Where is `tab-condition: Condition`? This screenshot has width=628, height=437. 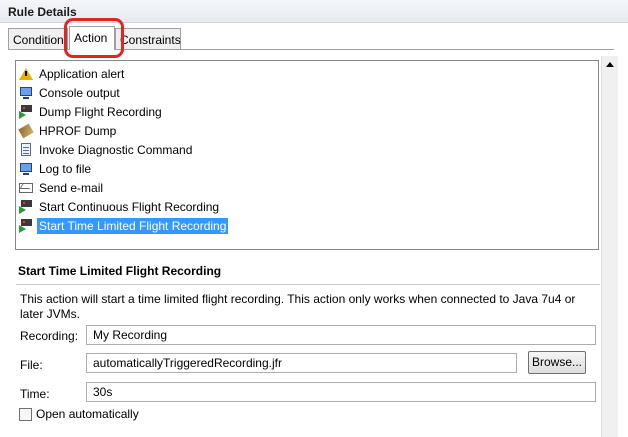
tab-condition: Condition is located at coordinates (38, 38).